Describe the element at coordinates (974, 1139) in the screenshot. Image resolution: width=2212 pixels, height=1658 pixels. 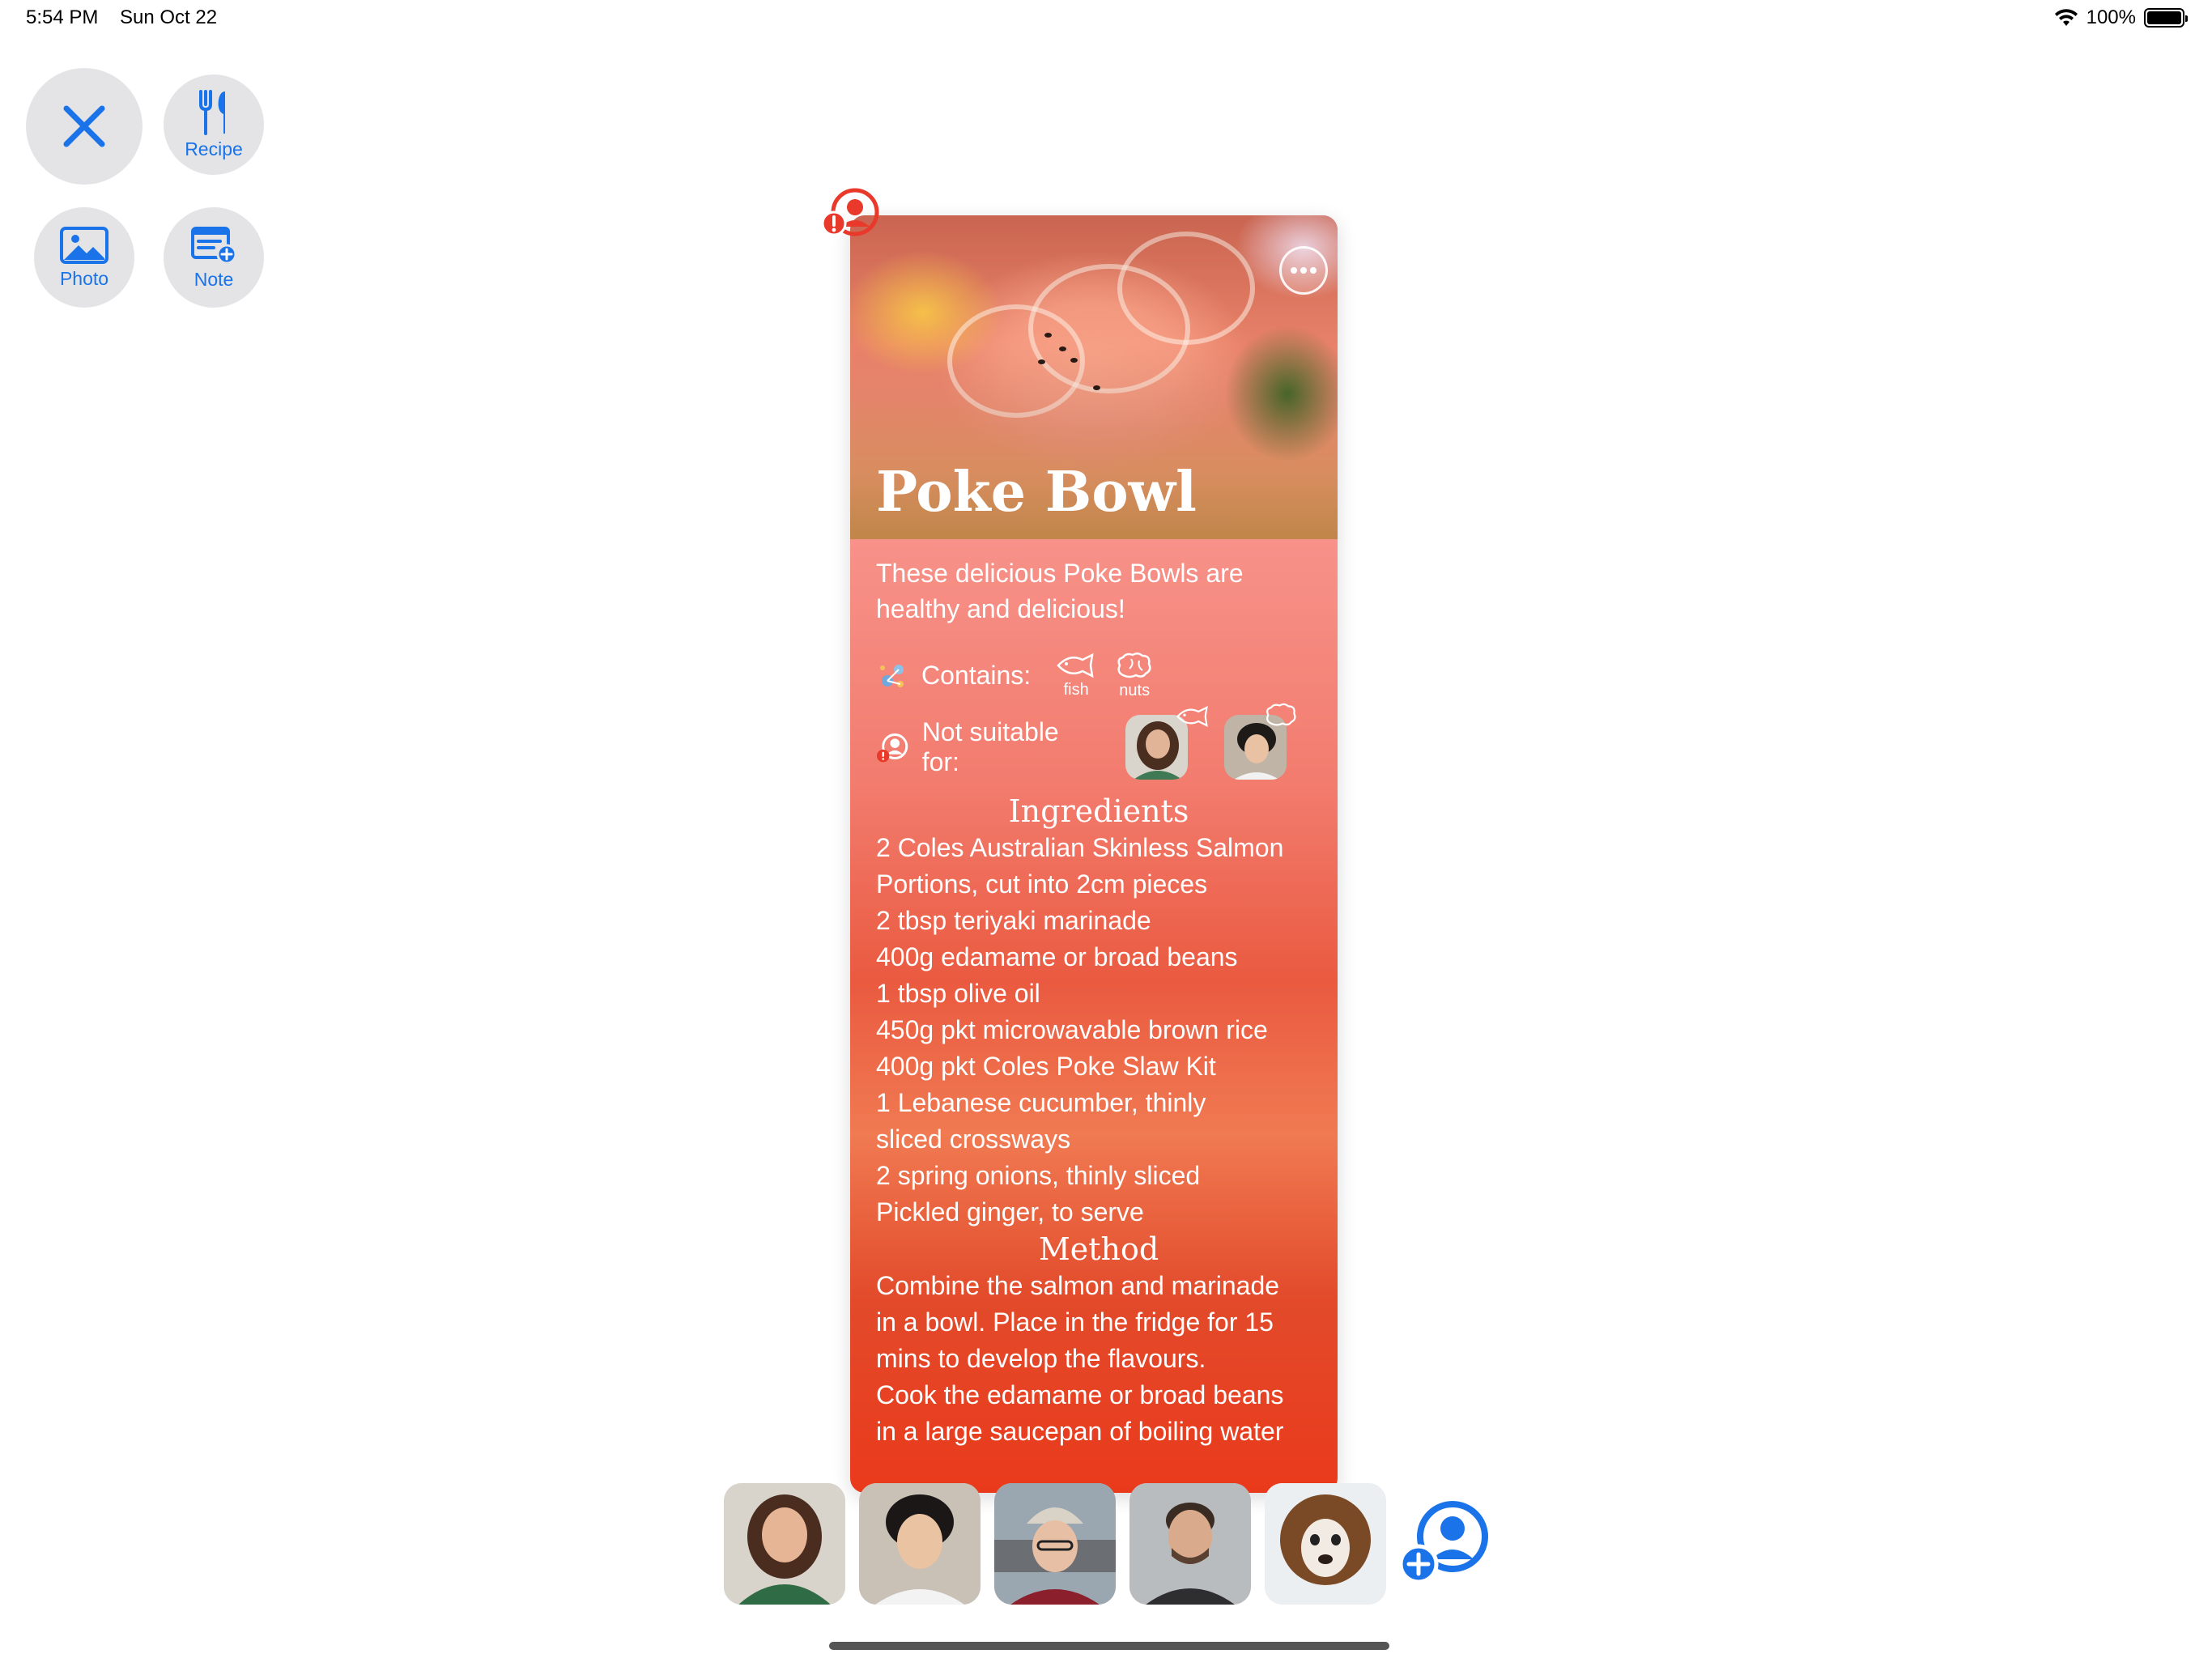
I see `ingredient-line: sliced crossways` at that location.